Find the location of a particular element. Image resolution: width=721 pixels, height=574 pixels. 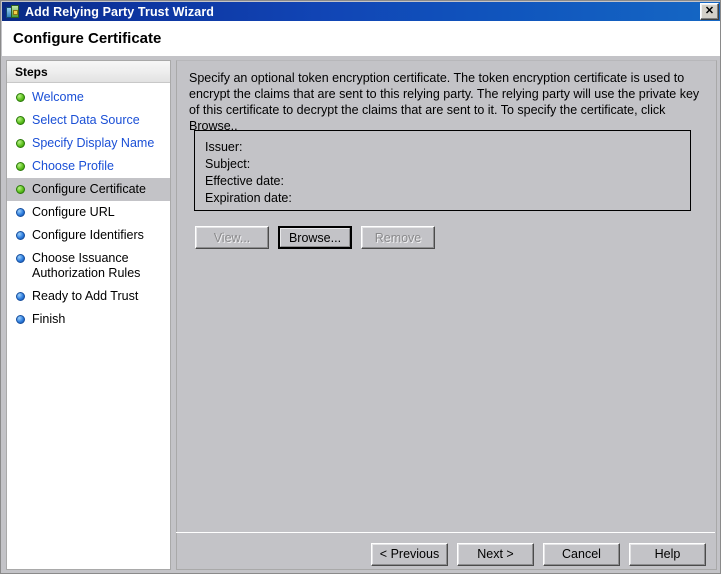

sidebar-item-label: Ready to Add Trust is located at coordinates (85, 296).